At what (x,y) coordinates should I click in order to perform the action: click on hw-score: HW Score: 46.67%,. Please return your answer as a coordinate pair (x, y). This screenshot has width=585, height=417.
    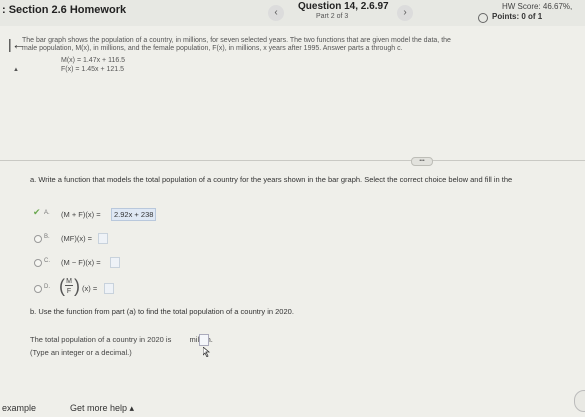
    Looking at the image, I should click on (537, 6).